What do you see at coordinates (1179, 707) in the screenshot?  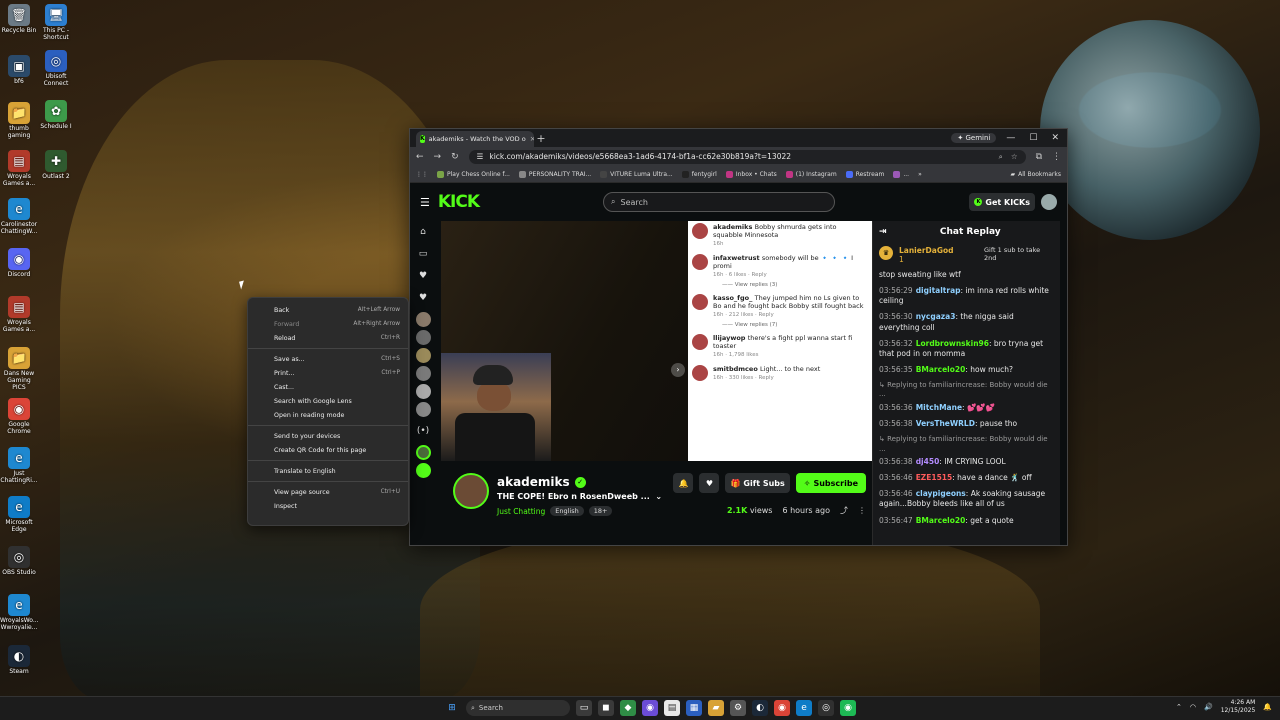 I see `chevron-up-icon: ⌃` at bounding box center [1179, 707].